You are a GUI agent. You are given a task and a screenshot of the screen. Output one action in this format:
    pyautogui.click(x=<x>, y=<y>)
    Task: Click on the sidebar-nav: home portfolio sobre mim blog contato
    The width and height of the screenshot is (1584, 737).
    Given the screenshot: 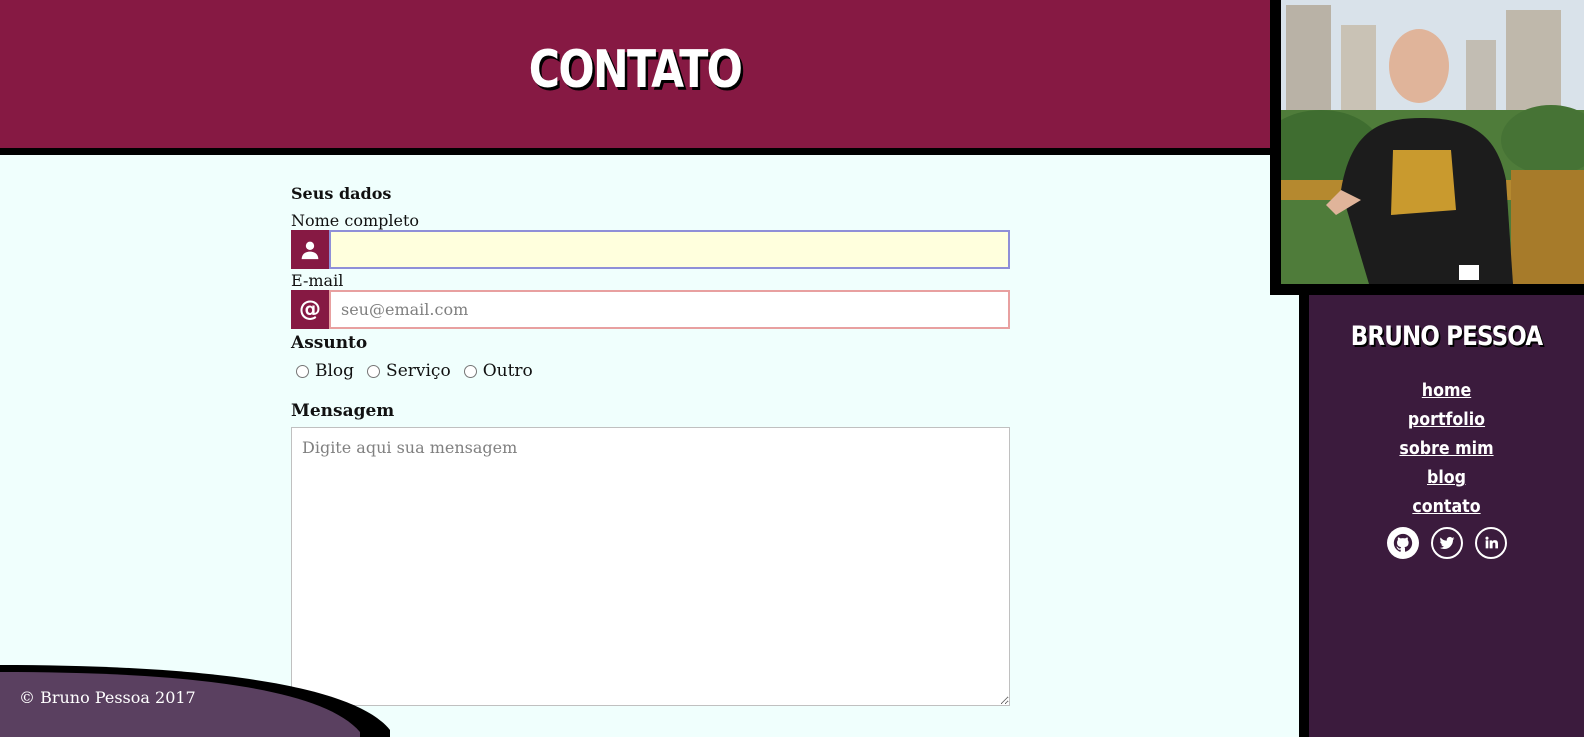 What is the action you would take?
    pyautogui.click(x=1446, y=448)
    